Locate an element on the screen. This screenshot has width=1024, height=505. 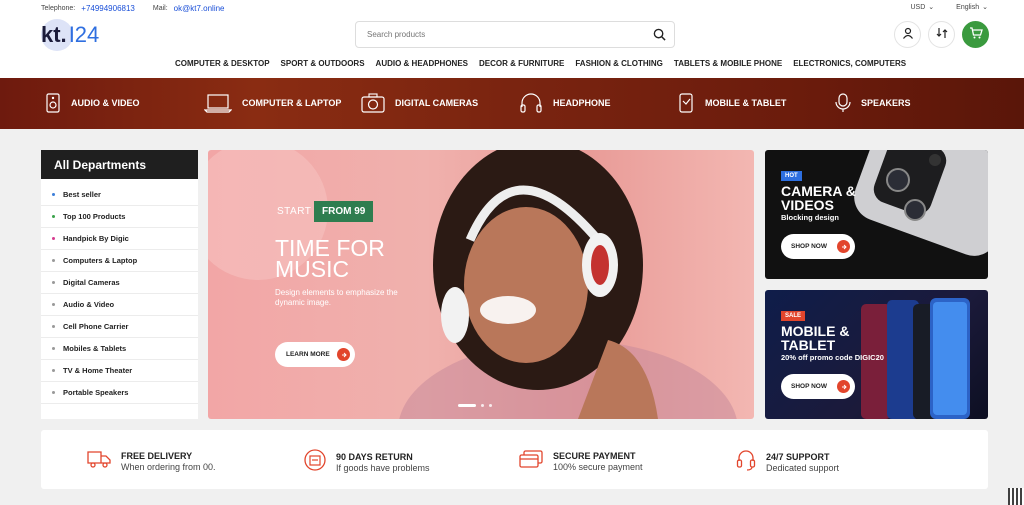
category-headphone: HEADPHONE is located at coordinates (565, 103).